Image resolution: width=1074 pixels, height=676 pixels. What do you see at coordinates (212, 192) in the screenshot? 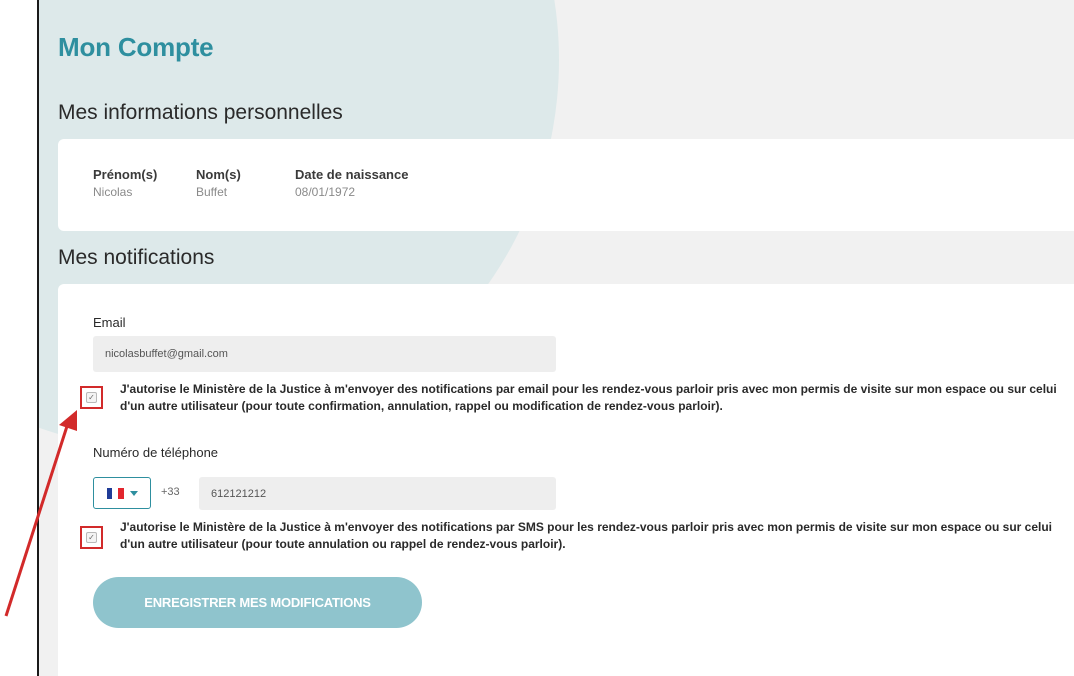
I see `last-name-value: Buffet` at bounding box center [212, 192].